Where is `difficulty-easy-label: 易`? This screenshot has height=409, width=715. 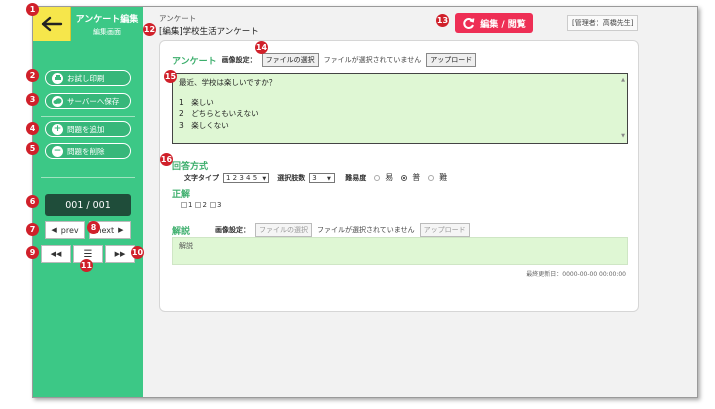
difficulty-easy-label: 易 is located at coordinates (389, 177).